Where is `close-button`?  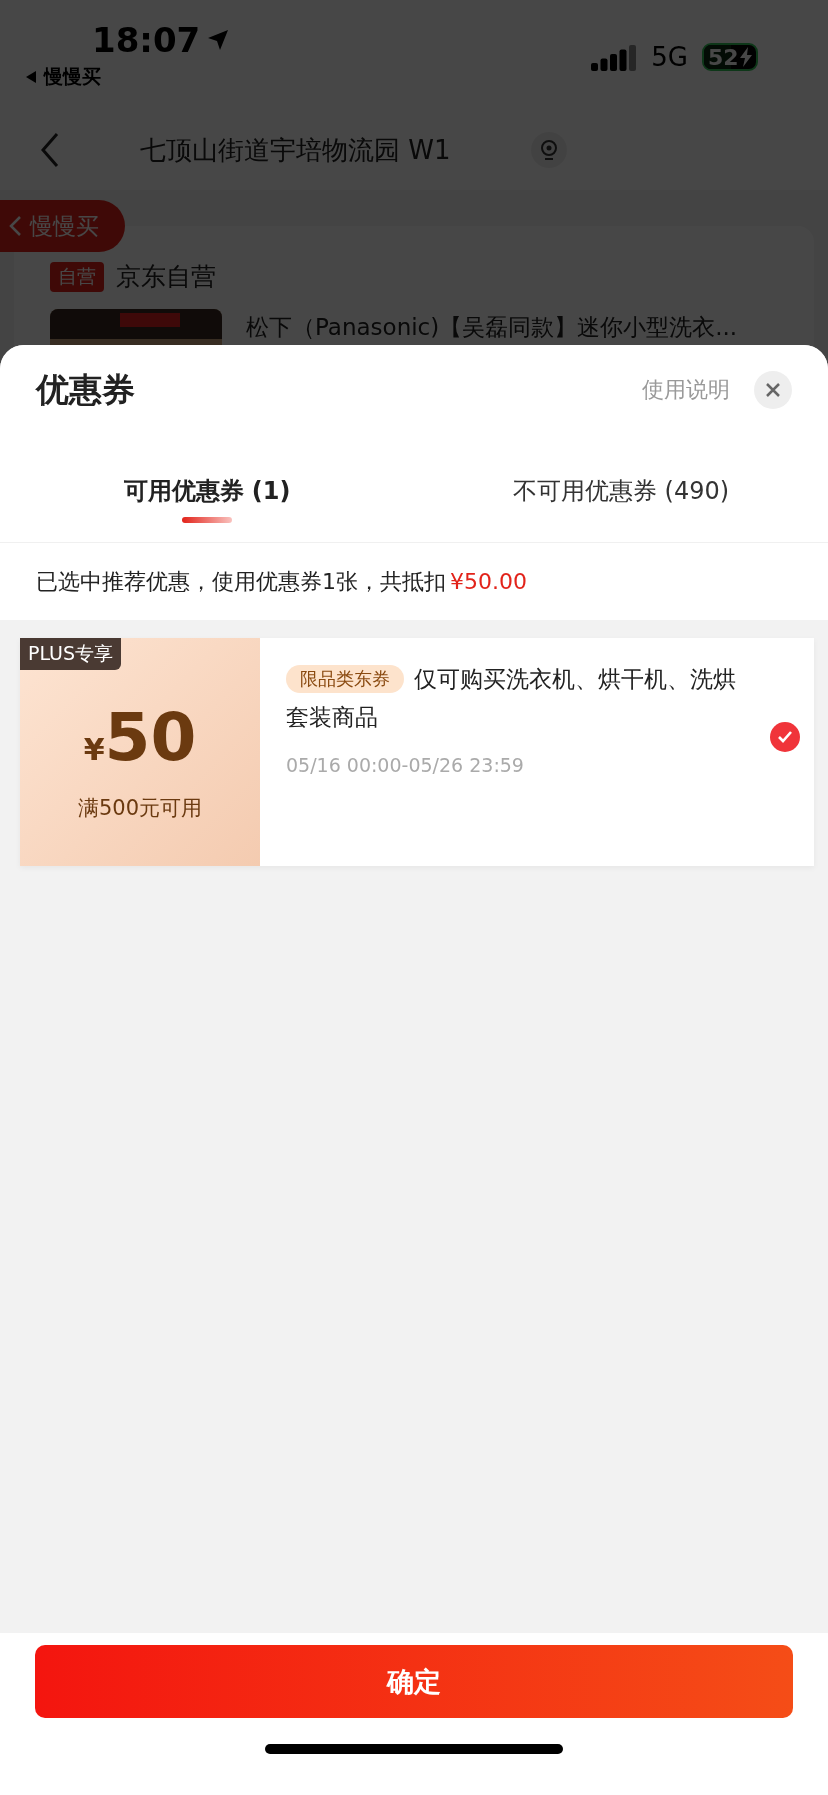 close-button is located at coordinates (773, 390).